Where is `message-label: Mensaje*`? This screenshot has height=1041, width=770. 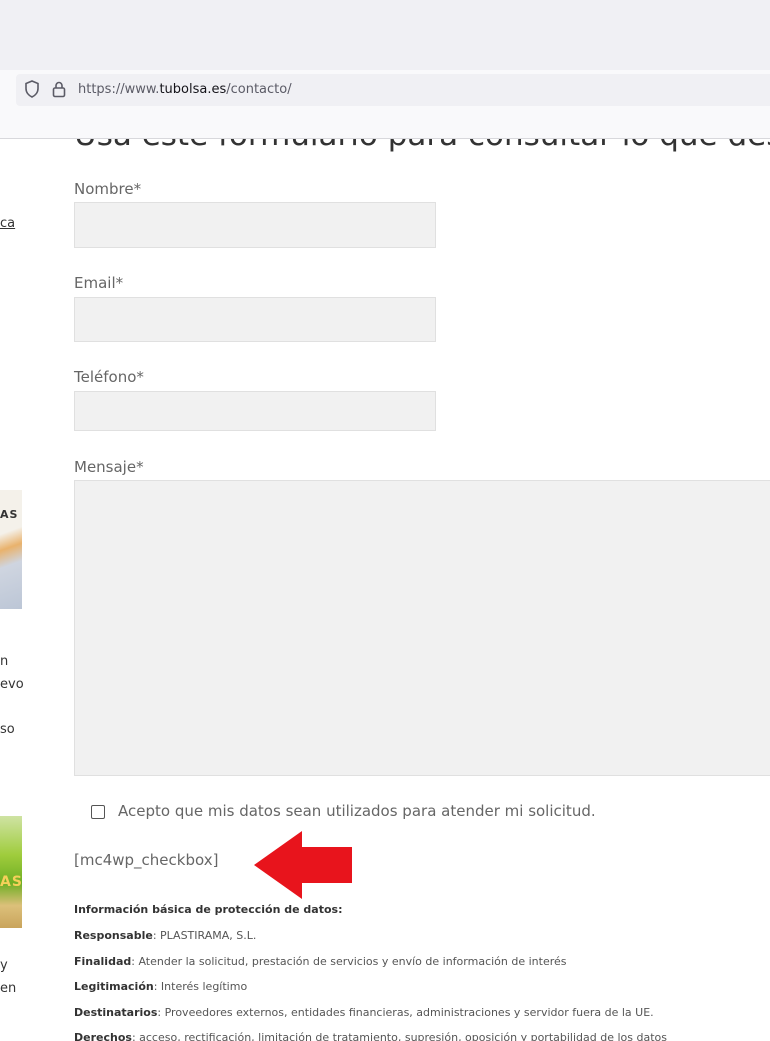
message-label: Mensaje* is located at coordinates (109, 467).